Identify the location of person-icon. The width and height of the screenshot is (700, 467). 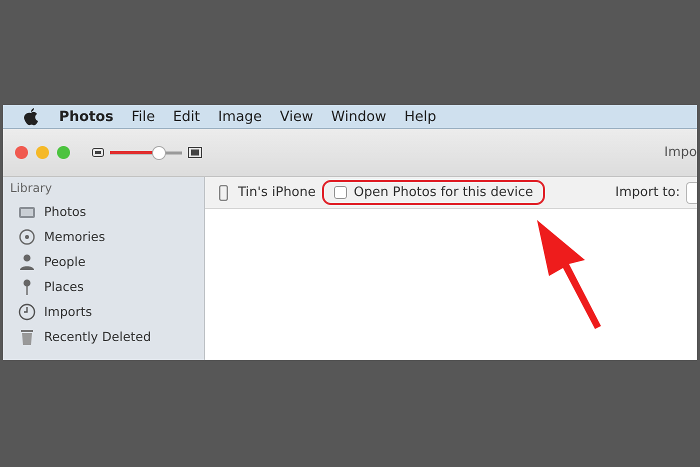
(27, 261).